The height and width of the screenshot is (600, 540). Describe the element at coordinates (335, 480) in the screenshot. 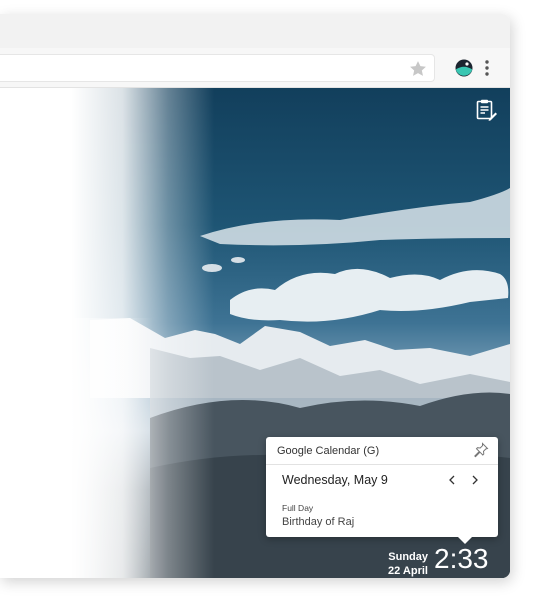

I see `calendar-current-date: Wednesday, May 9` at that location.